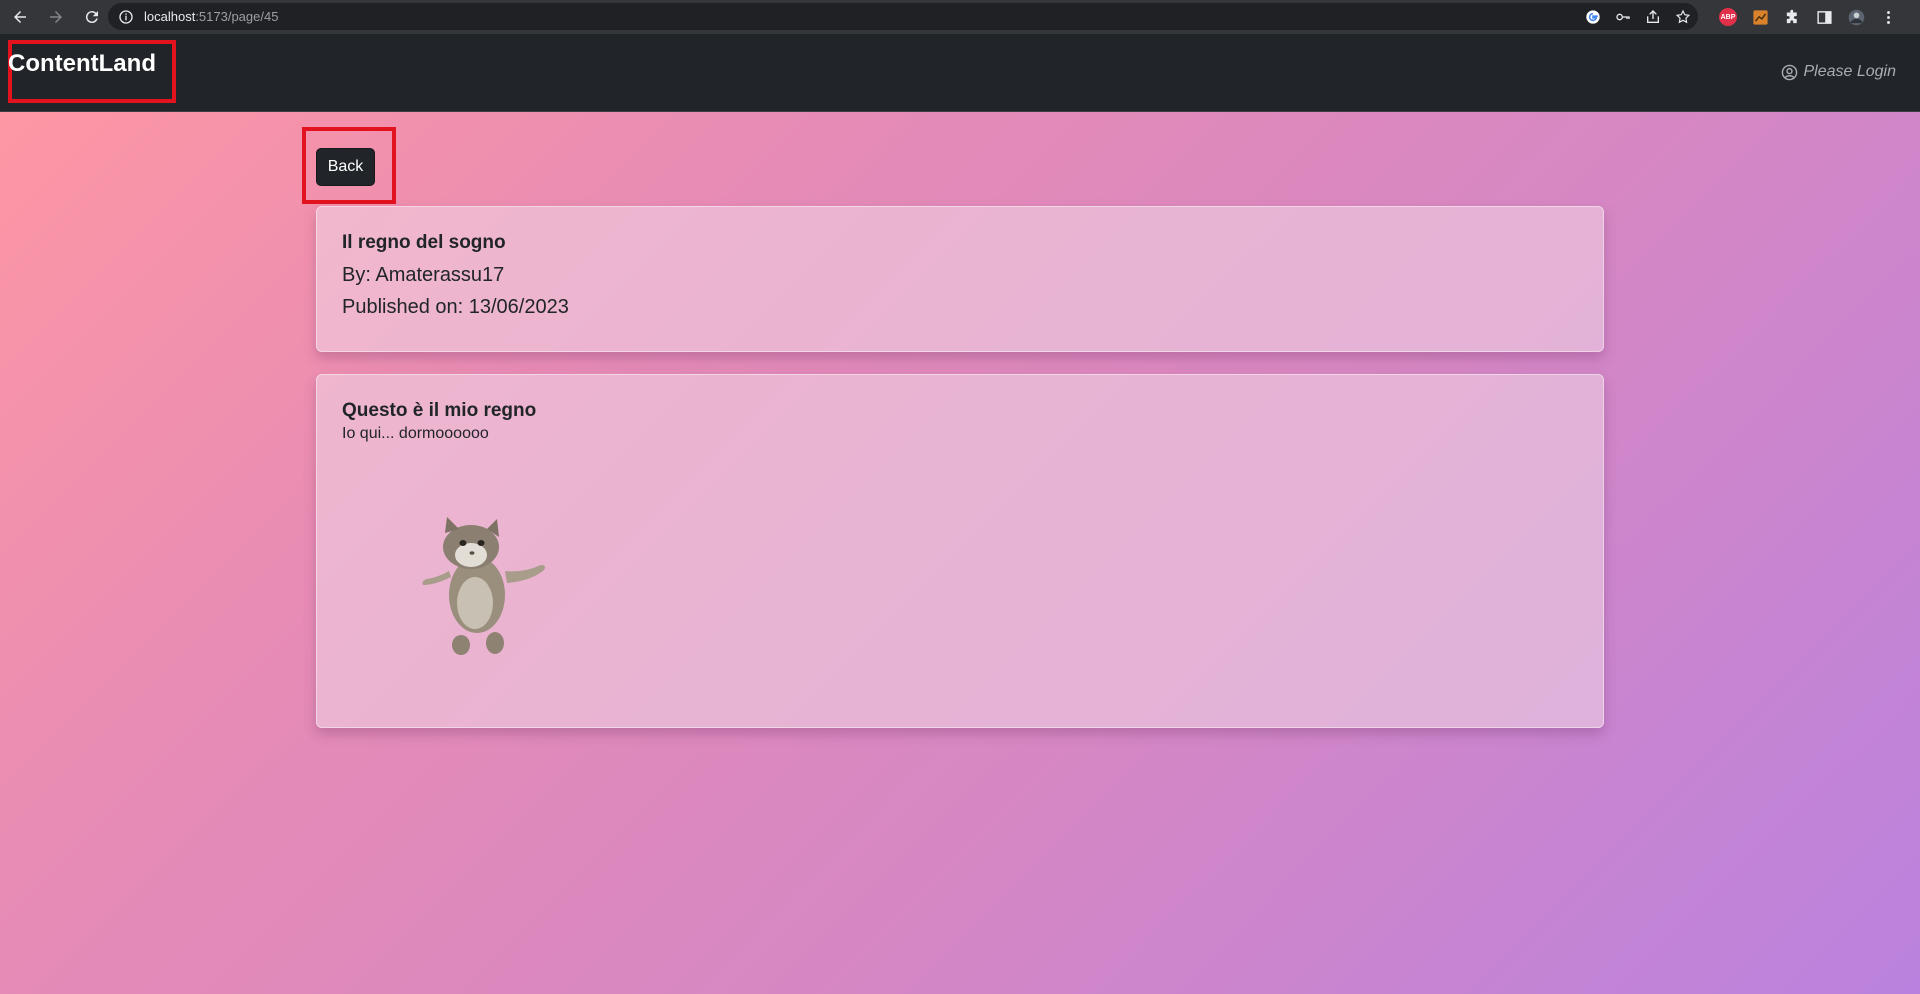 The height and width of the screenshot is (994, 1920). What do you see at coordinates (483, 586) in the screenshot?
I see `dancing-cat-image` at bounding box center [483, 586].